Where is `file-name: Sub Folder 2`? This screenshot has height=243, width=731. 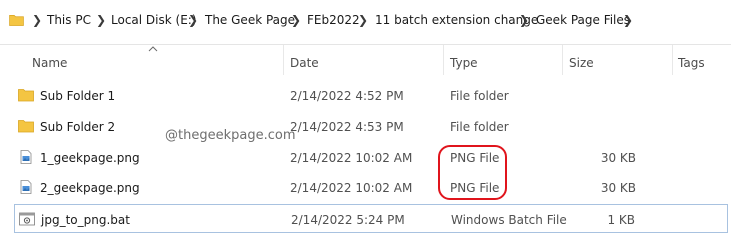
file-name: Sub Folder 2 is located at coordinates (78, 127).